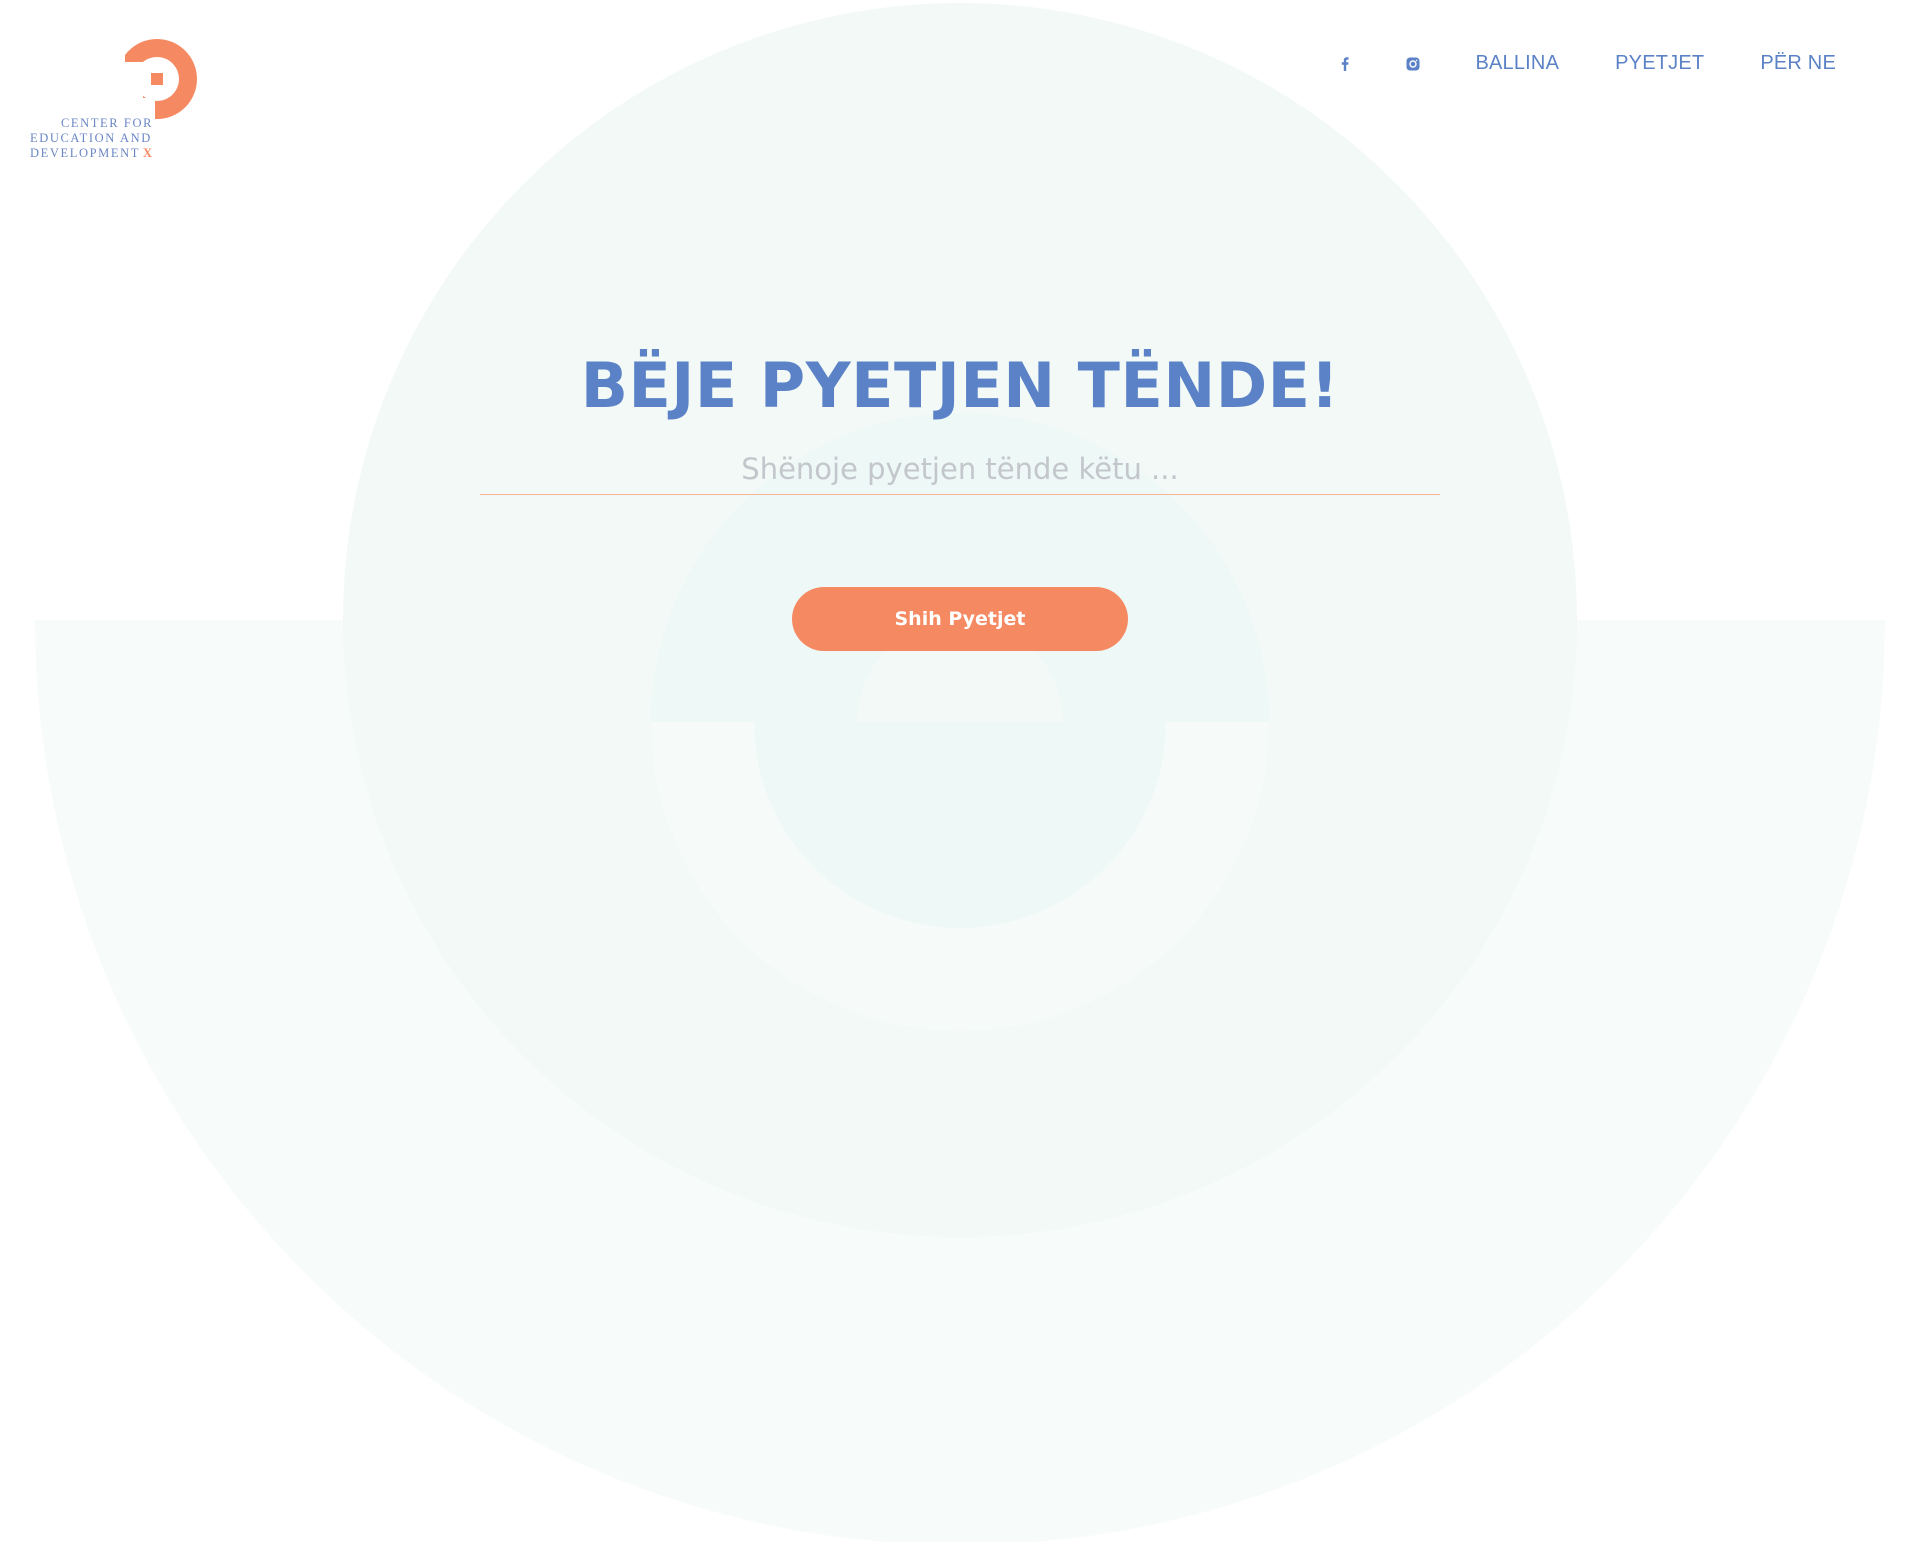 The width and height of the screenshot is (1920, 1542). Describe the element at coordinates (85, 153) in the screenshot. I see `logo-line-3-text: DEVELOPMENT` at that location.